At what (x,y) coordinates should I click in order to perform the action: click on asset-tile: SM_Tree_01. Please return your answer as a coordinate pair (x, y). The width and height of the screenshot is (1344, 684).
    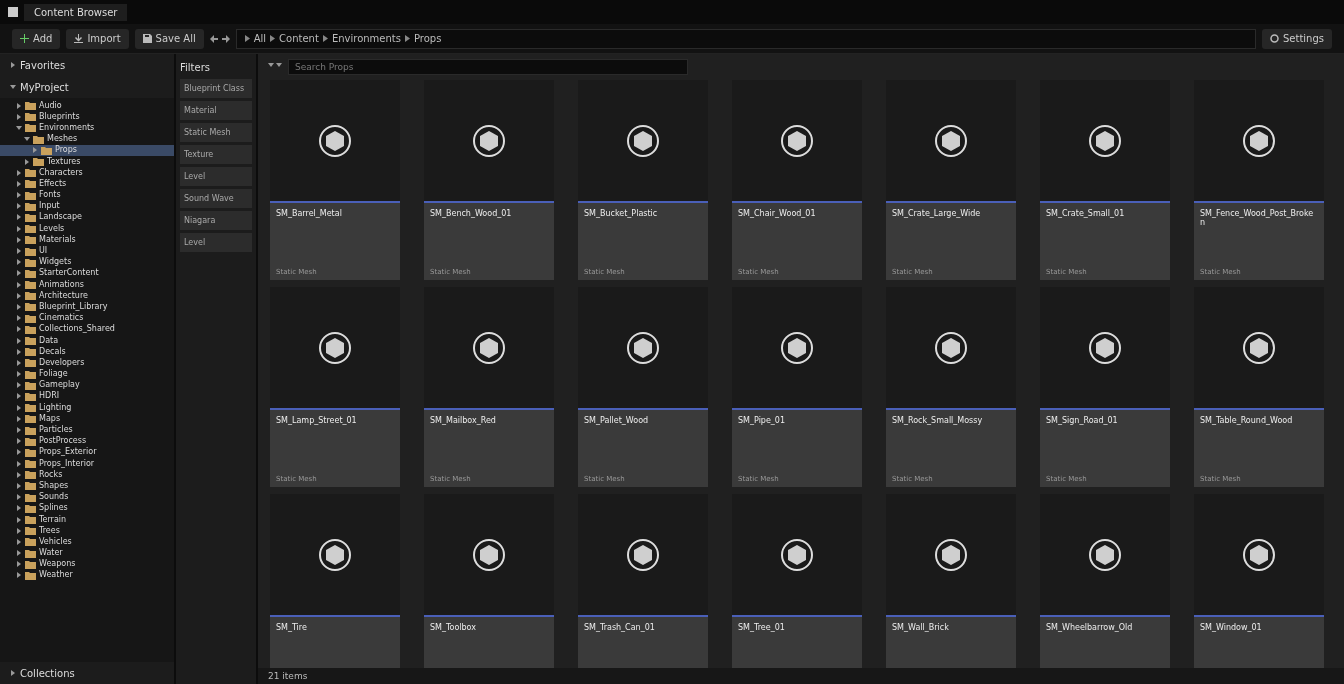
    Looking at the image, I should click on (797, 581).